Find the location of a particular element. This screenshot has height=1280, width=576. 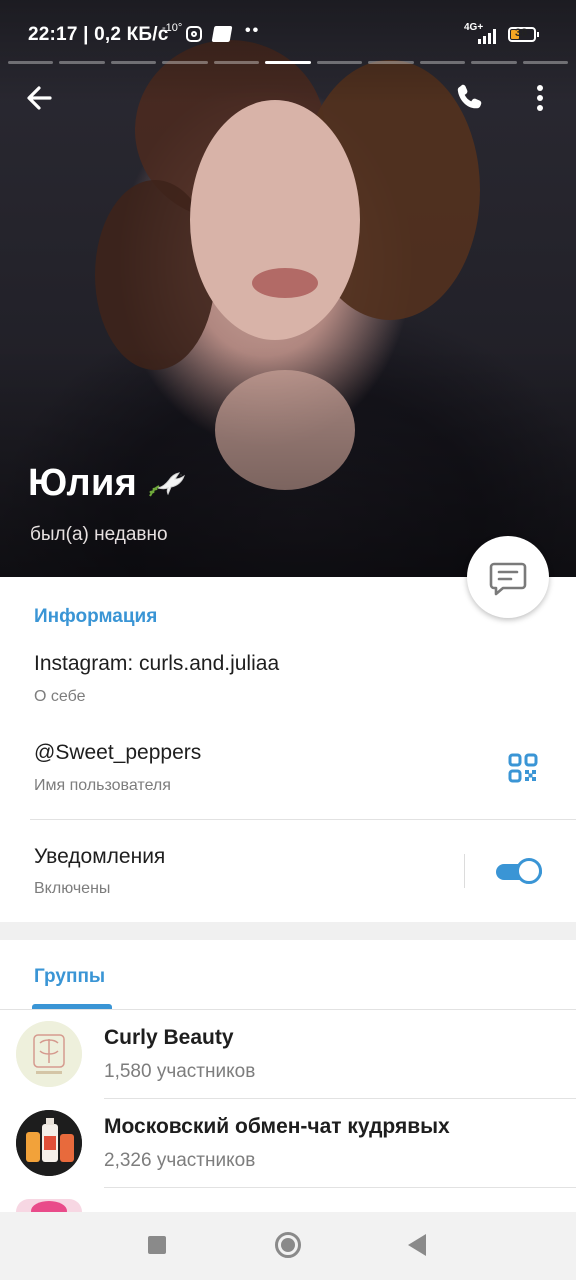

back-arrow-icon is located at coordinates (40, 98).